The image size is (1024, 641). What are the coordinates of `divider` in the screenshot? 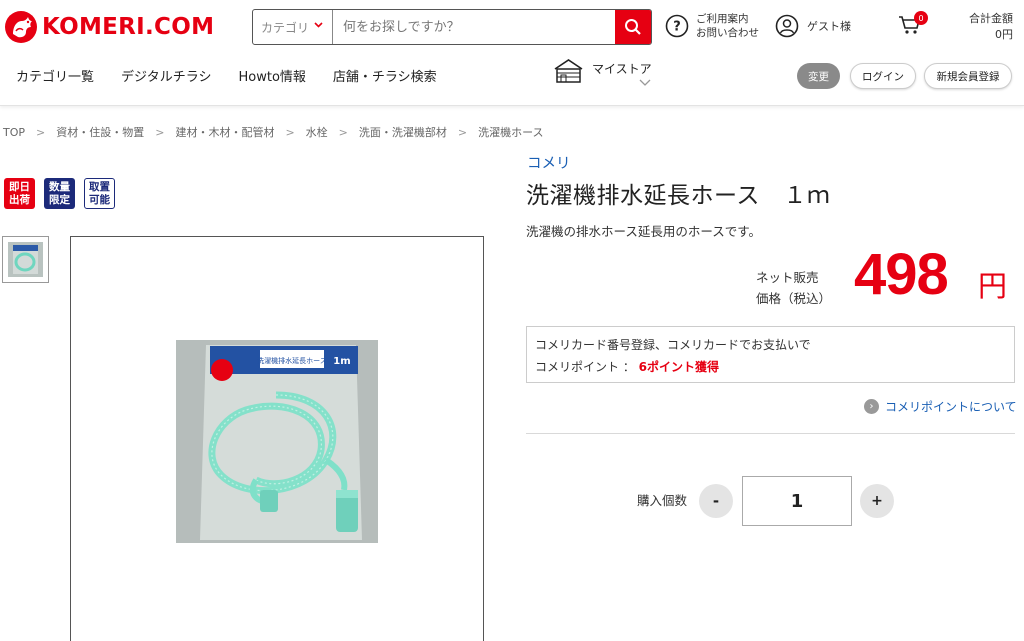 It's located at (770, 433).